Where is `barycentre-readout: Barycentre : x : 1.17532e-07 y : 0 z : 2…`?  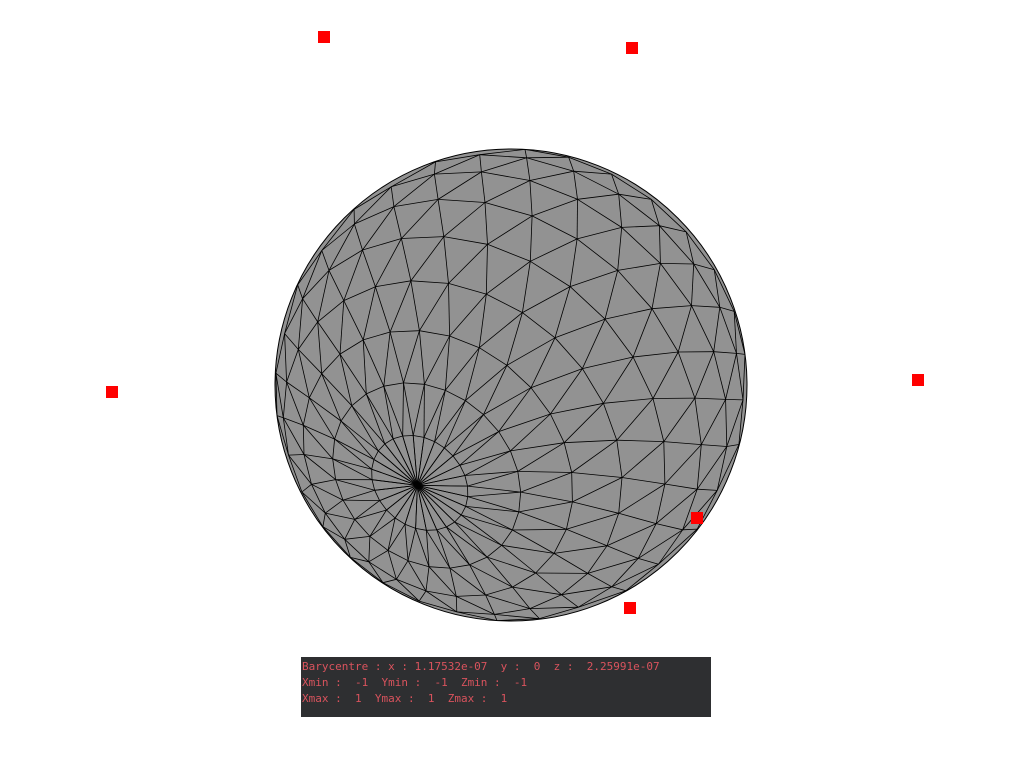
barycentre-readout: Barycentre : x : 1.17532e-07 y : 0 z : 2… is located at coordinates (481, 666).